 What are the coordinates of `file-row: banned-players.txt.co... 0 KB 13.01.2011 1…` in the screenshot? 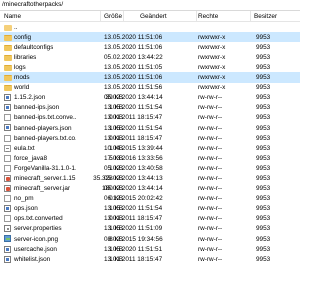 It's located at (150, 138).